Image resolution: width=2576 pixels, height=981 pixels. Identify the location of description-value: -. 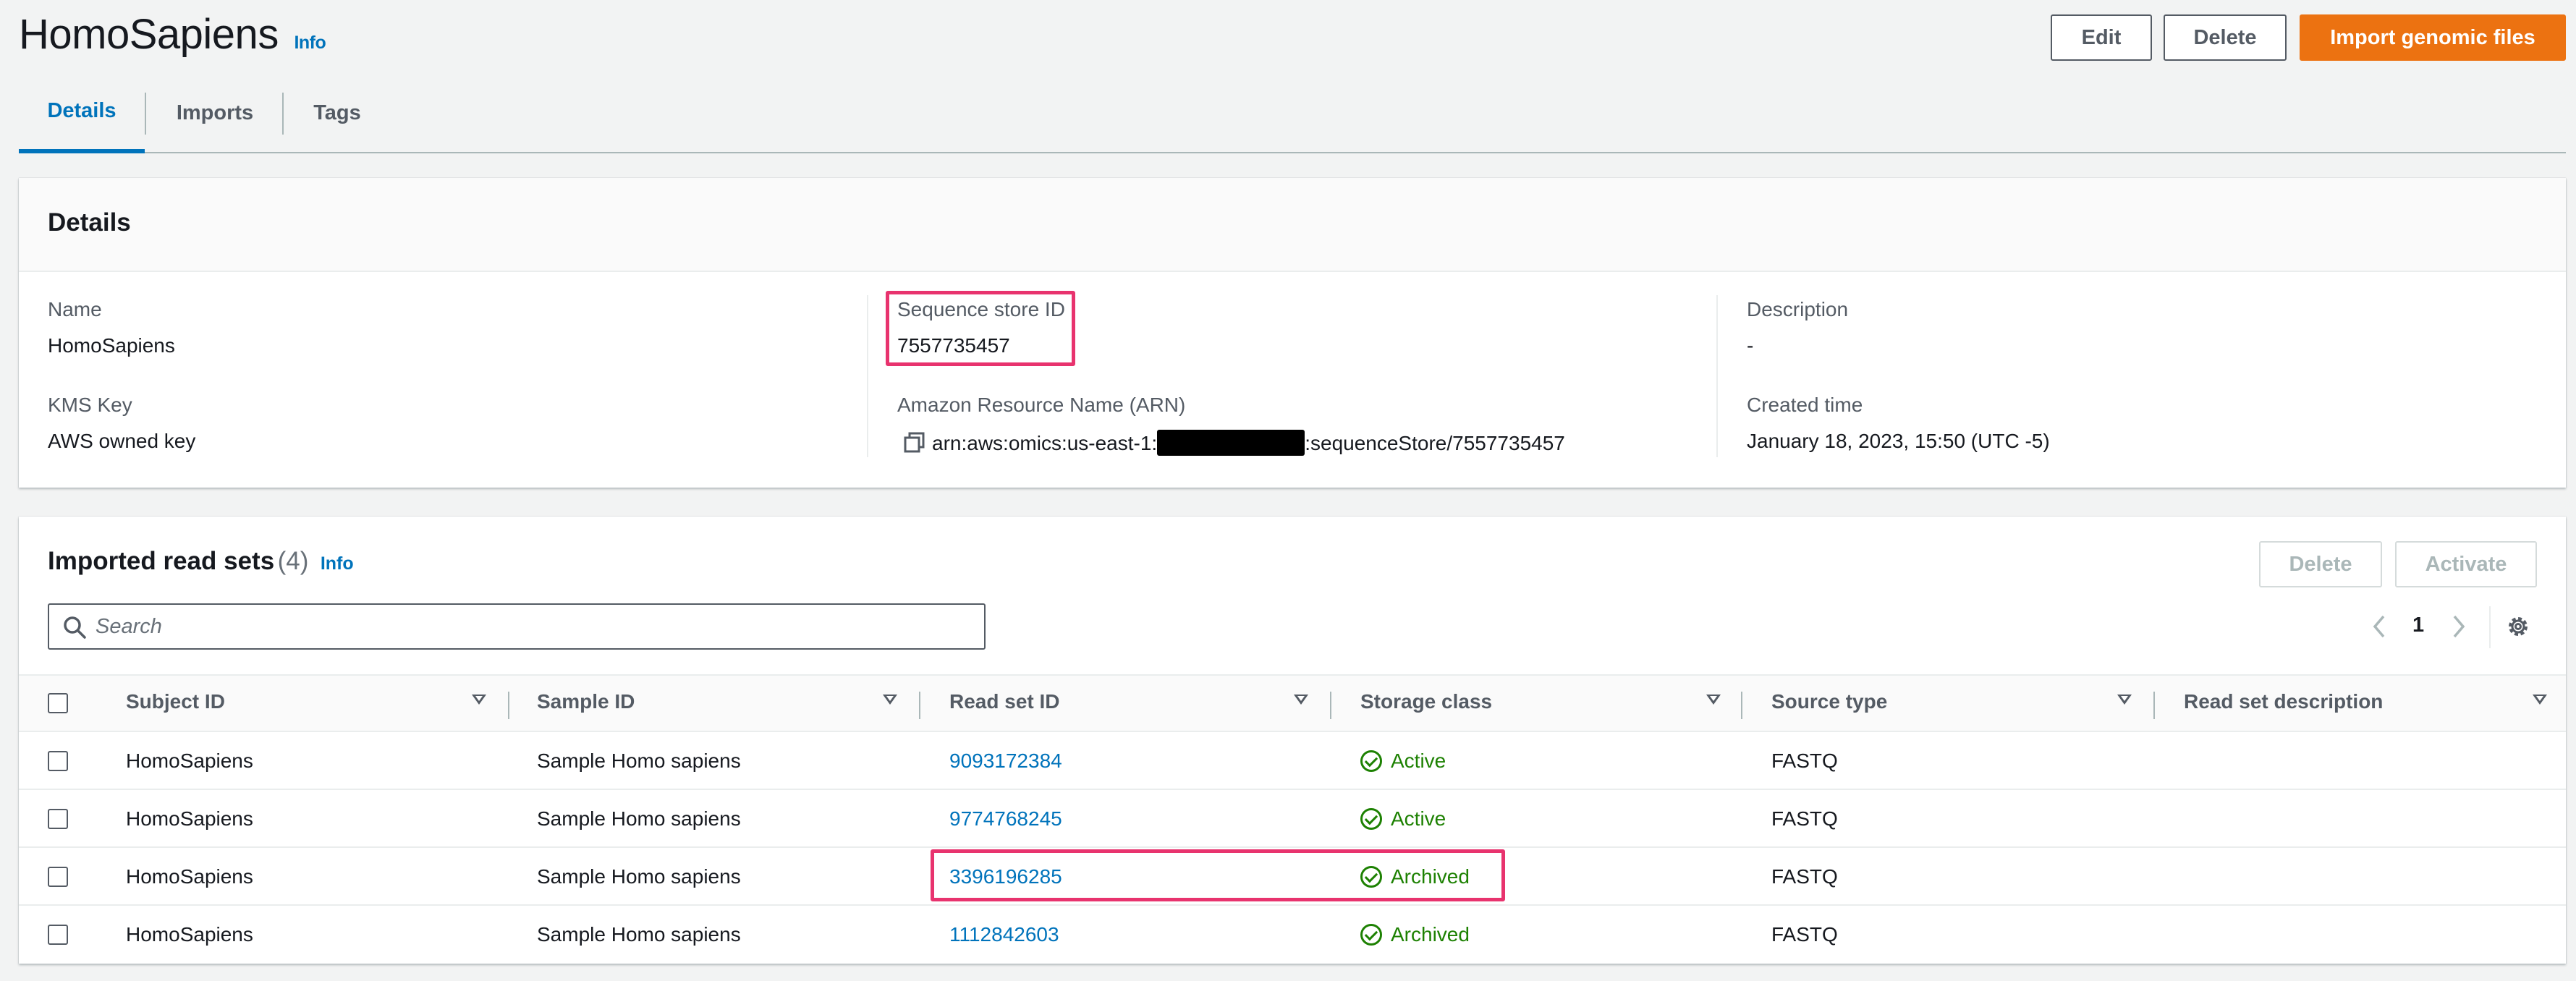
(1750, 345).